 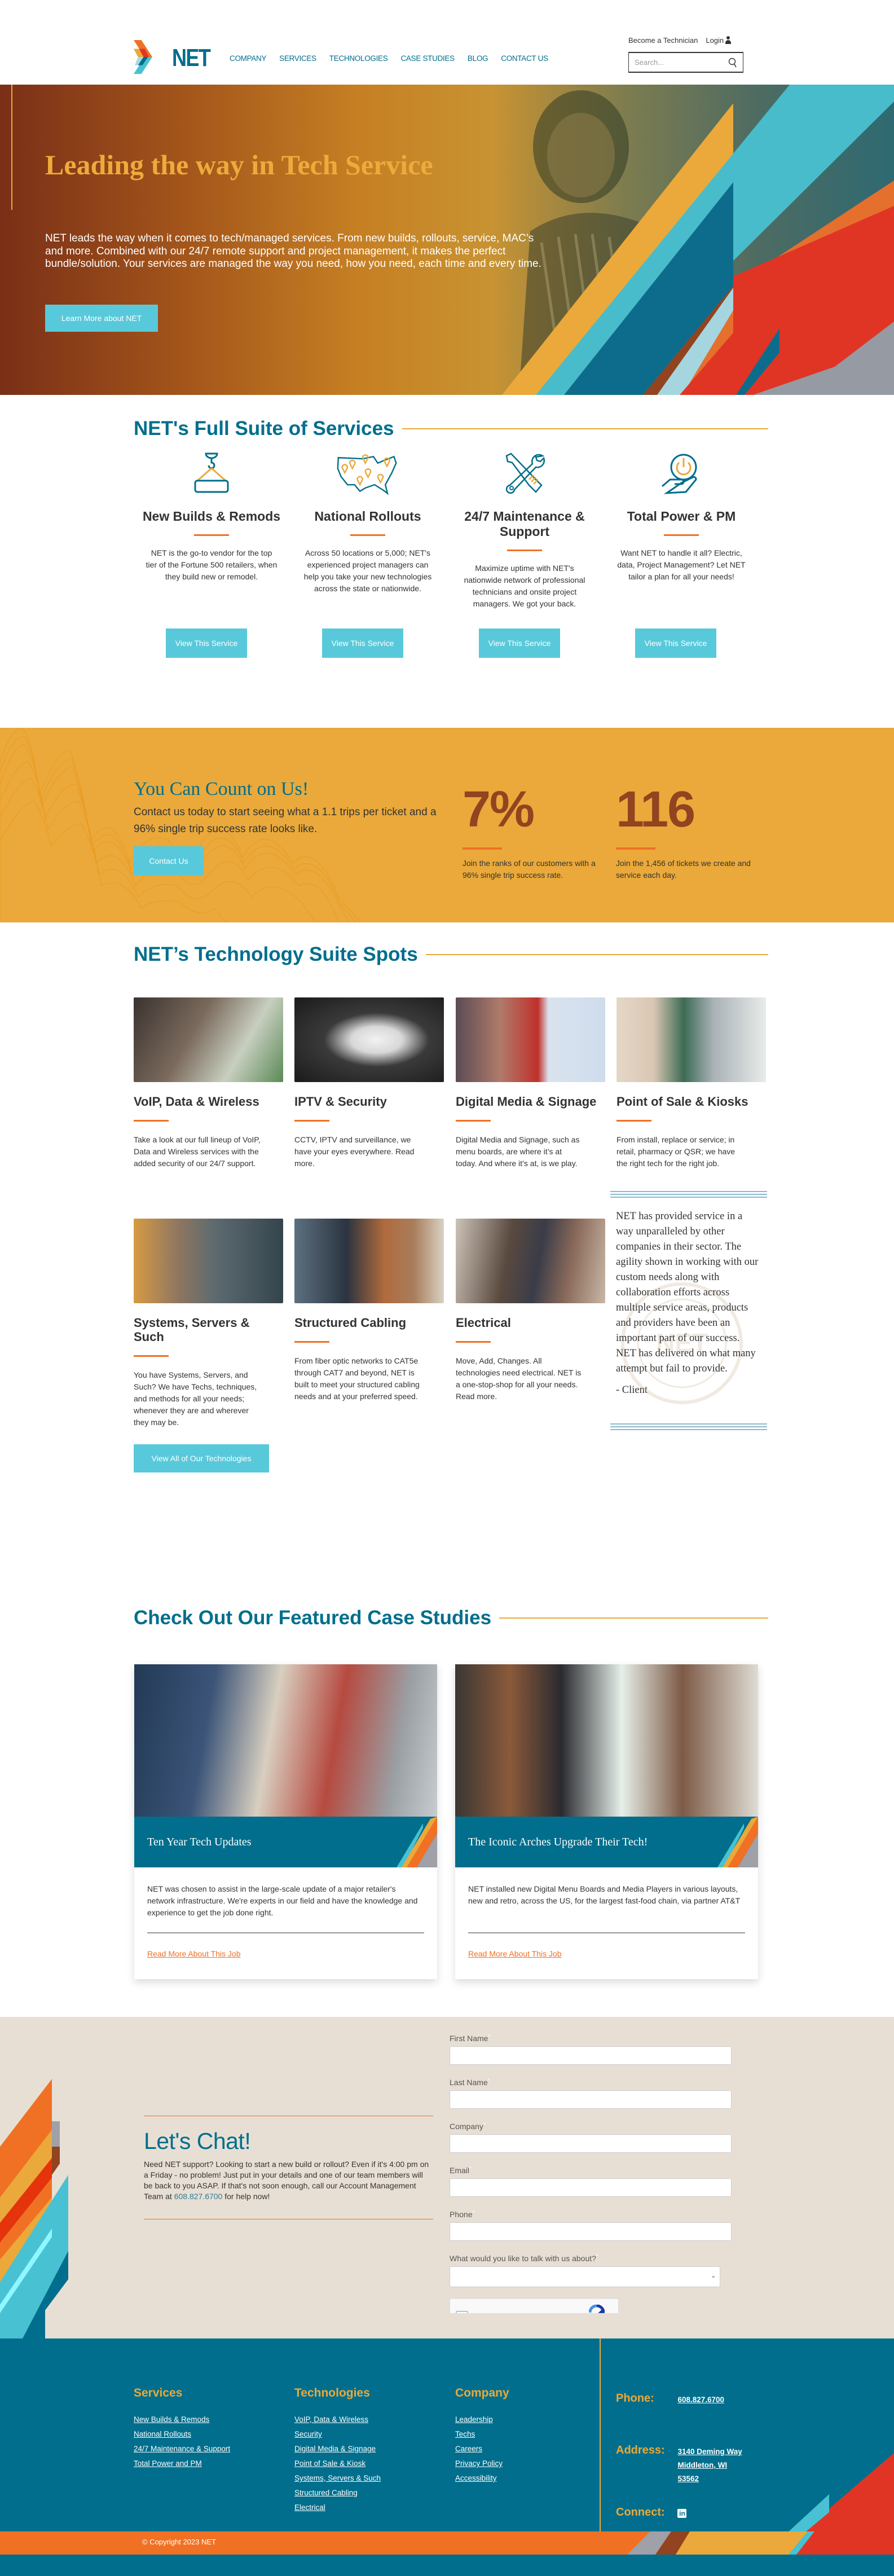 What do you see at coordinates (482, 2419) in the screenshot?
I see `footer-link: Leadership` at bounding box center [482, 2419].